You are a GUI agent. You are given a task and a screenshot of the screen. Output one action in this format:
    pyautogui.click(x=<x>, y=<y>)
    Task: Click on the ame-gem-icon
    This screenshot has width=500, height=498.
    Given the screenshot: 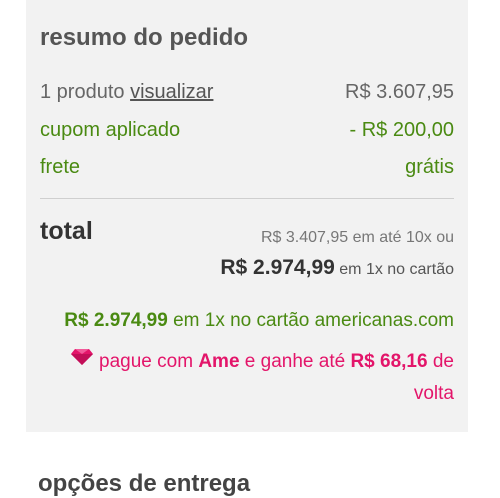 What is the action you would take?
    pyautogui.click(x=82, y=360)
    